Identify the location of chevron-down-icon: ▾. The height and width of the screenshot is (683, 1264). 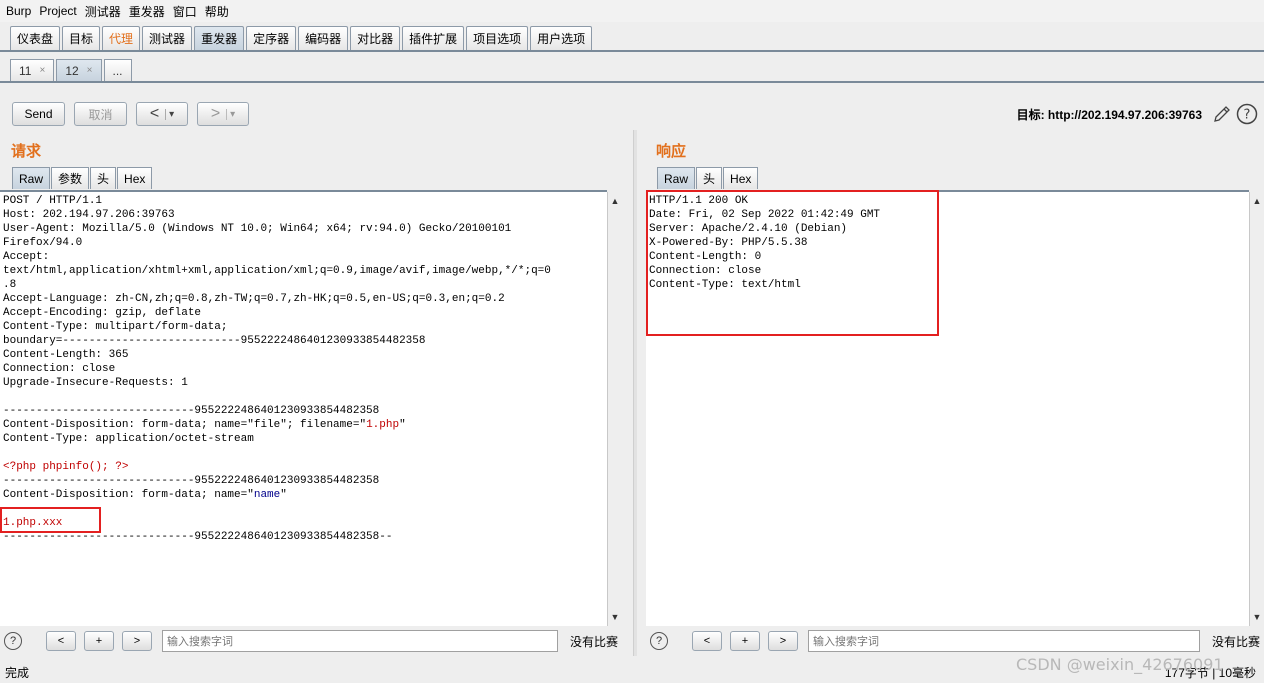
(169, 114).